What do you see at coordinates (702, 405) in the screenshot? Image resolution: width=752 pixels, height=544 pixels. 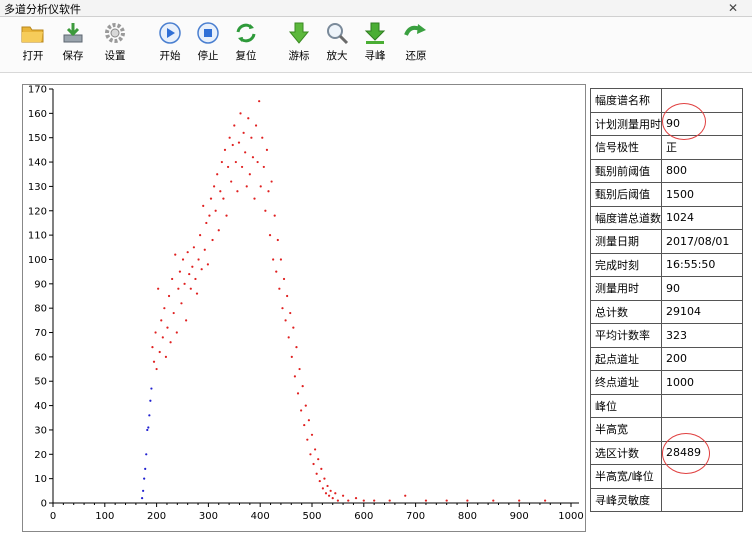 I see `param-value` at bounding box center [702, 405].